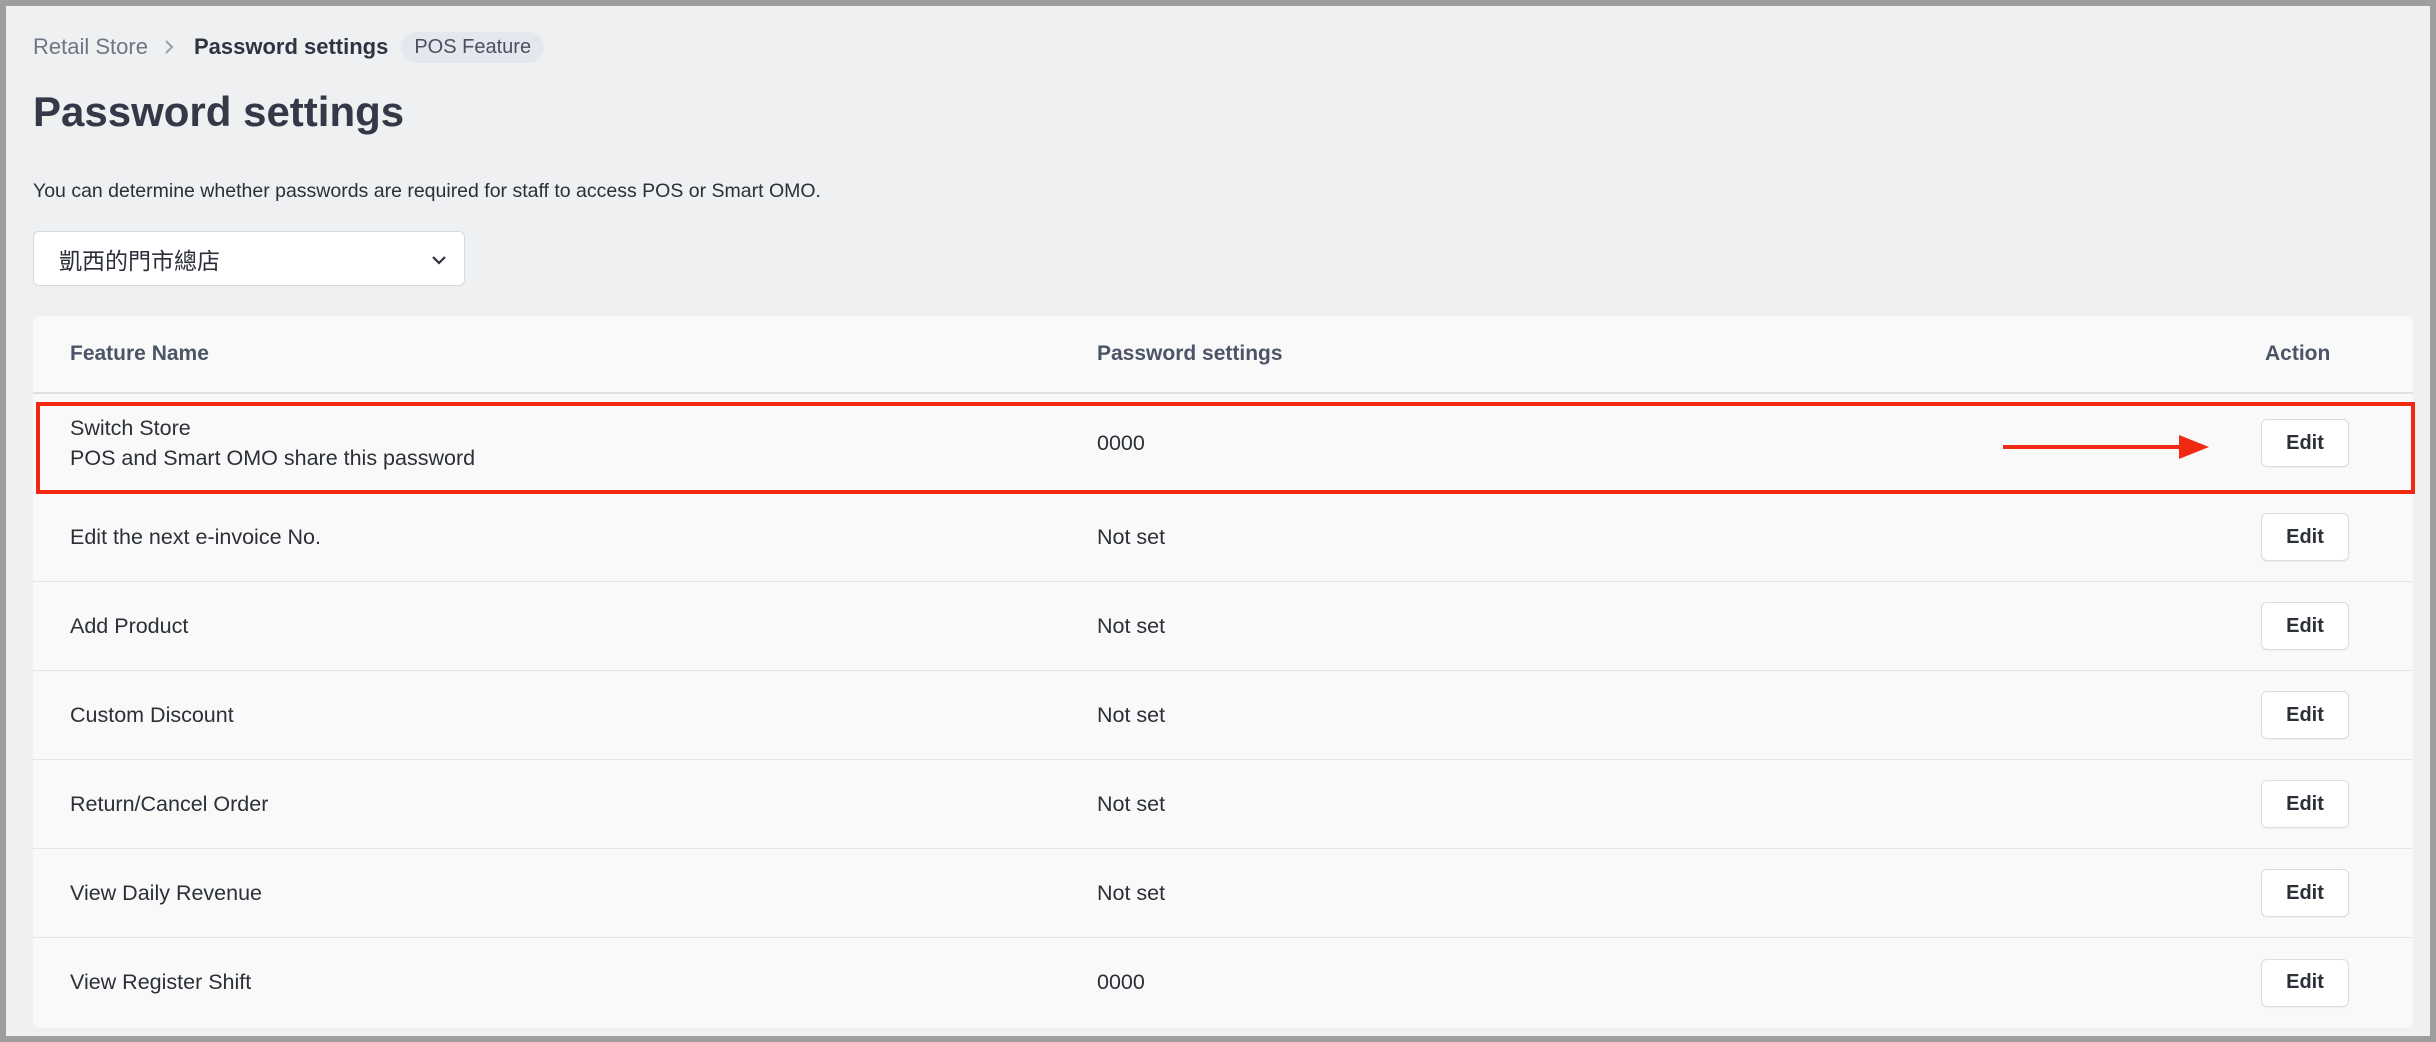 This screenshot has height=1042, width=2436. I want to click on table-row: View Register Shift 0000 Edit, so click(1223, 982).